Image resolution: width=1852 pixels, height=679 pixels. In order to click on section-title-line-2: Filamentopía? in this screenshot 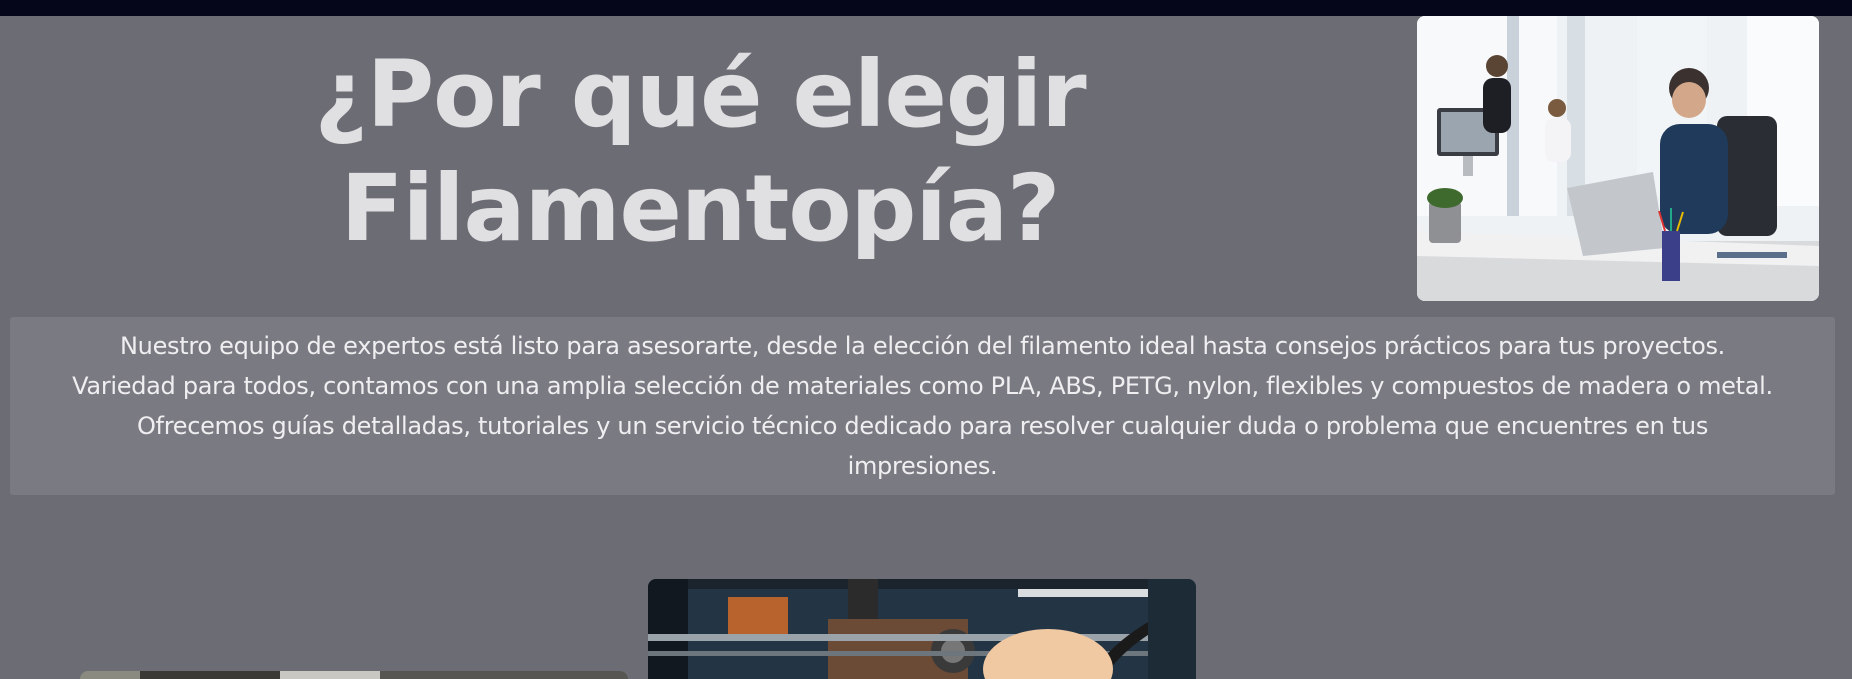, I will do `click(700, 208)`.